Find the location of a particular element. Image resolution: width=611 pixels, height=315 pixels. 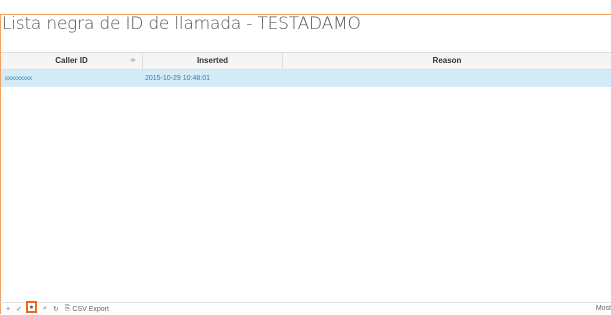

sort-icon: ≑ is located at coordinates (133, 61).